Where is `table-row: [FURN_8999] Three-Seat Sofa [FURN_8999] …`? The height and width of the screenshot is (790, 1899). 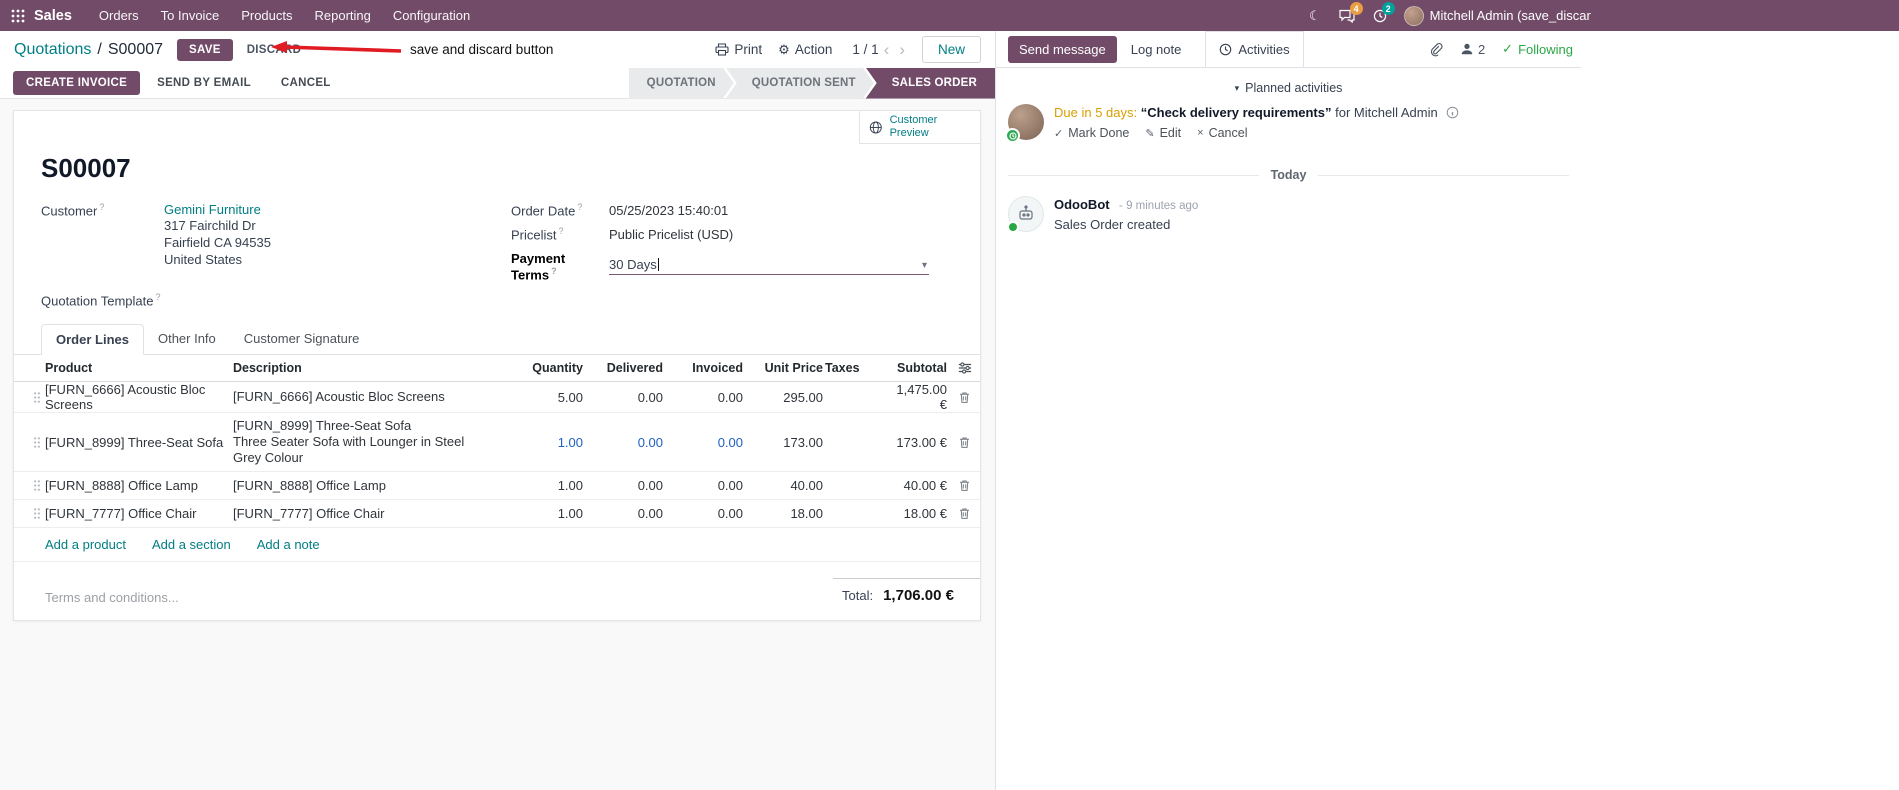
table-row: [FURN_8999] Three-Seat Sofa [FURN_8999] … is located at coordinates (497, 443).